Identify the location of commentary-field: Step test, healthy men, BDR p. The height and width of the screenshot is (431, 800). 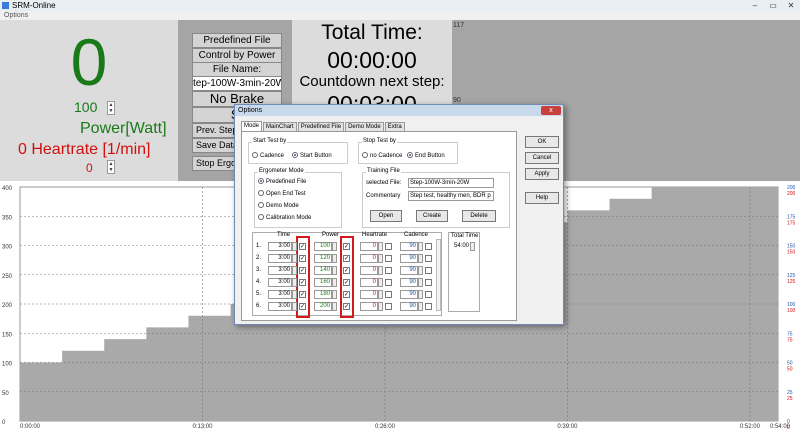
(451, 196).